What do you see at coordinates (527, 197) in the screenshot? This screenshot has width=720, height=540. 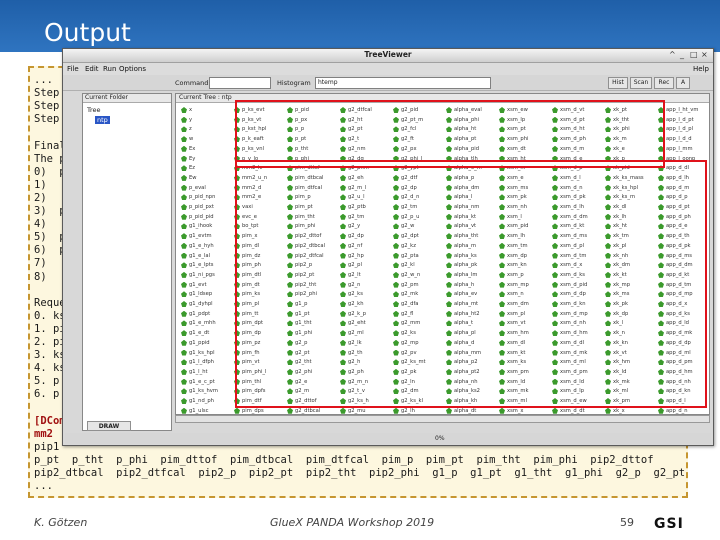 I see `tree-leaf: xsm_pk` at bounding box center [527, 197].